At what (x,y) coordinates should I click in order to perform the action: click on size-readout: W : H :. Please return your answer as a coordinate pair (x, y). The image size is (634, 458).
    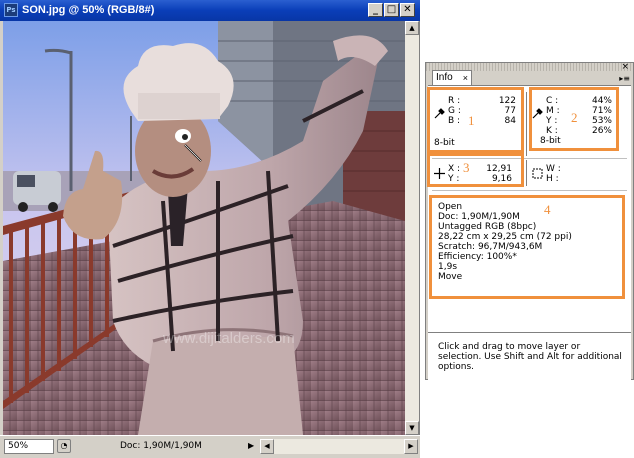
    Looking at the image, I should click on (572, 174).